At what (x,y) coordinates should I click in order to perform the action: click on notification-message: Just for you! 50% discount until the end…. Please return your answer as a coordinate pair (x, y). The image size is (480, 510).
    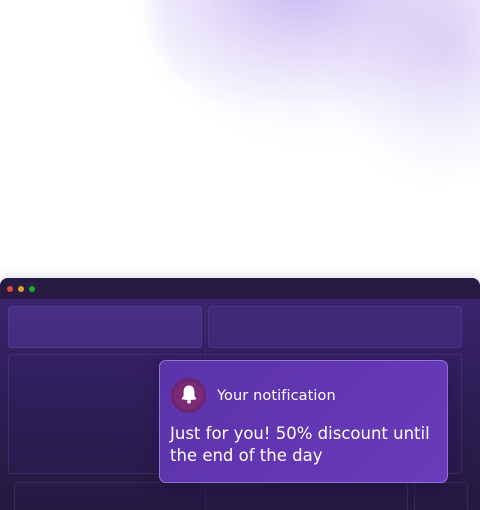
    Looking at the image, I should click on (300, 444).